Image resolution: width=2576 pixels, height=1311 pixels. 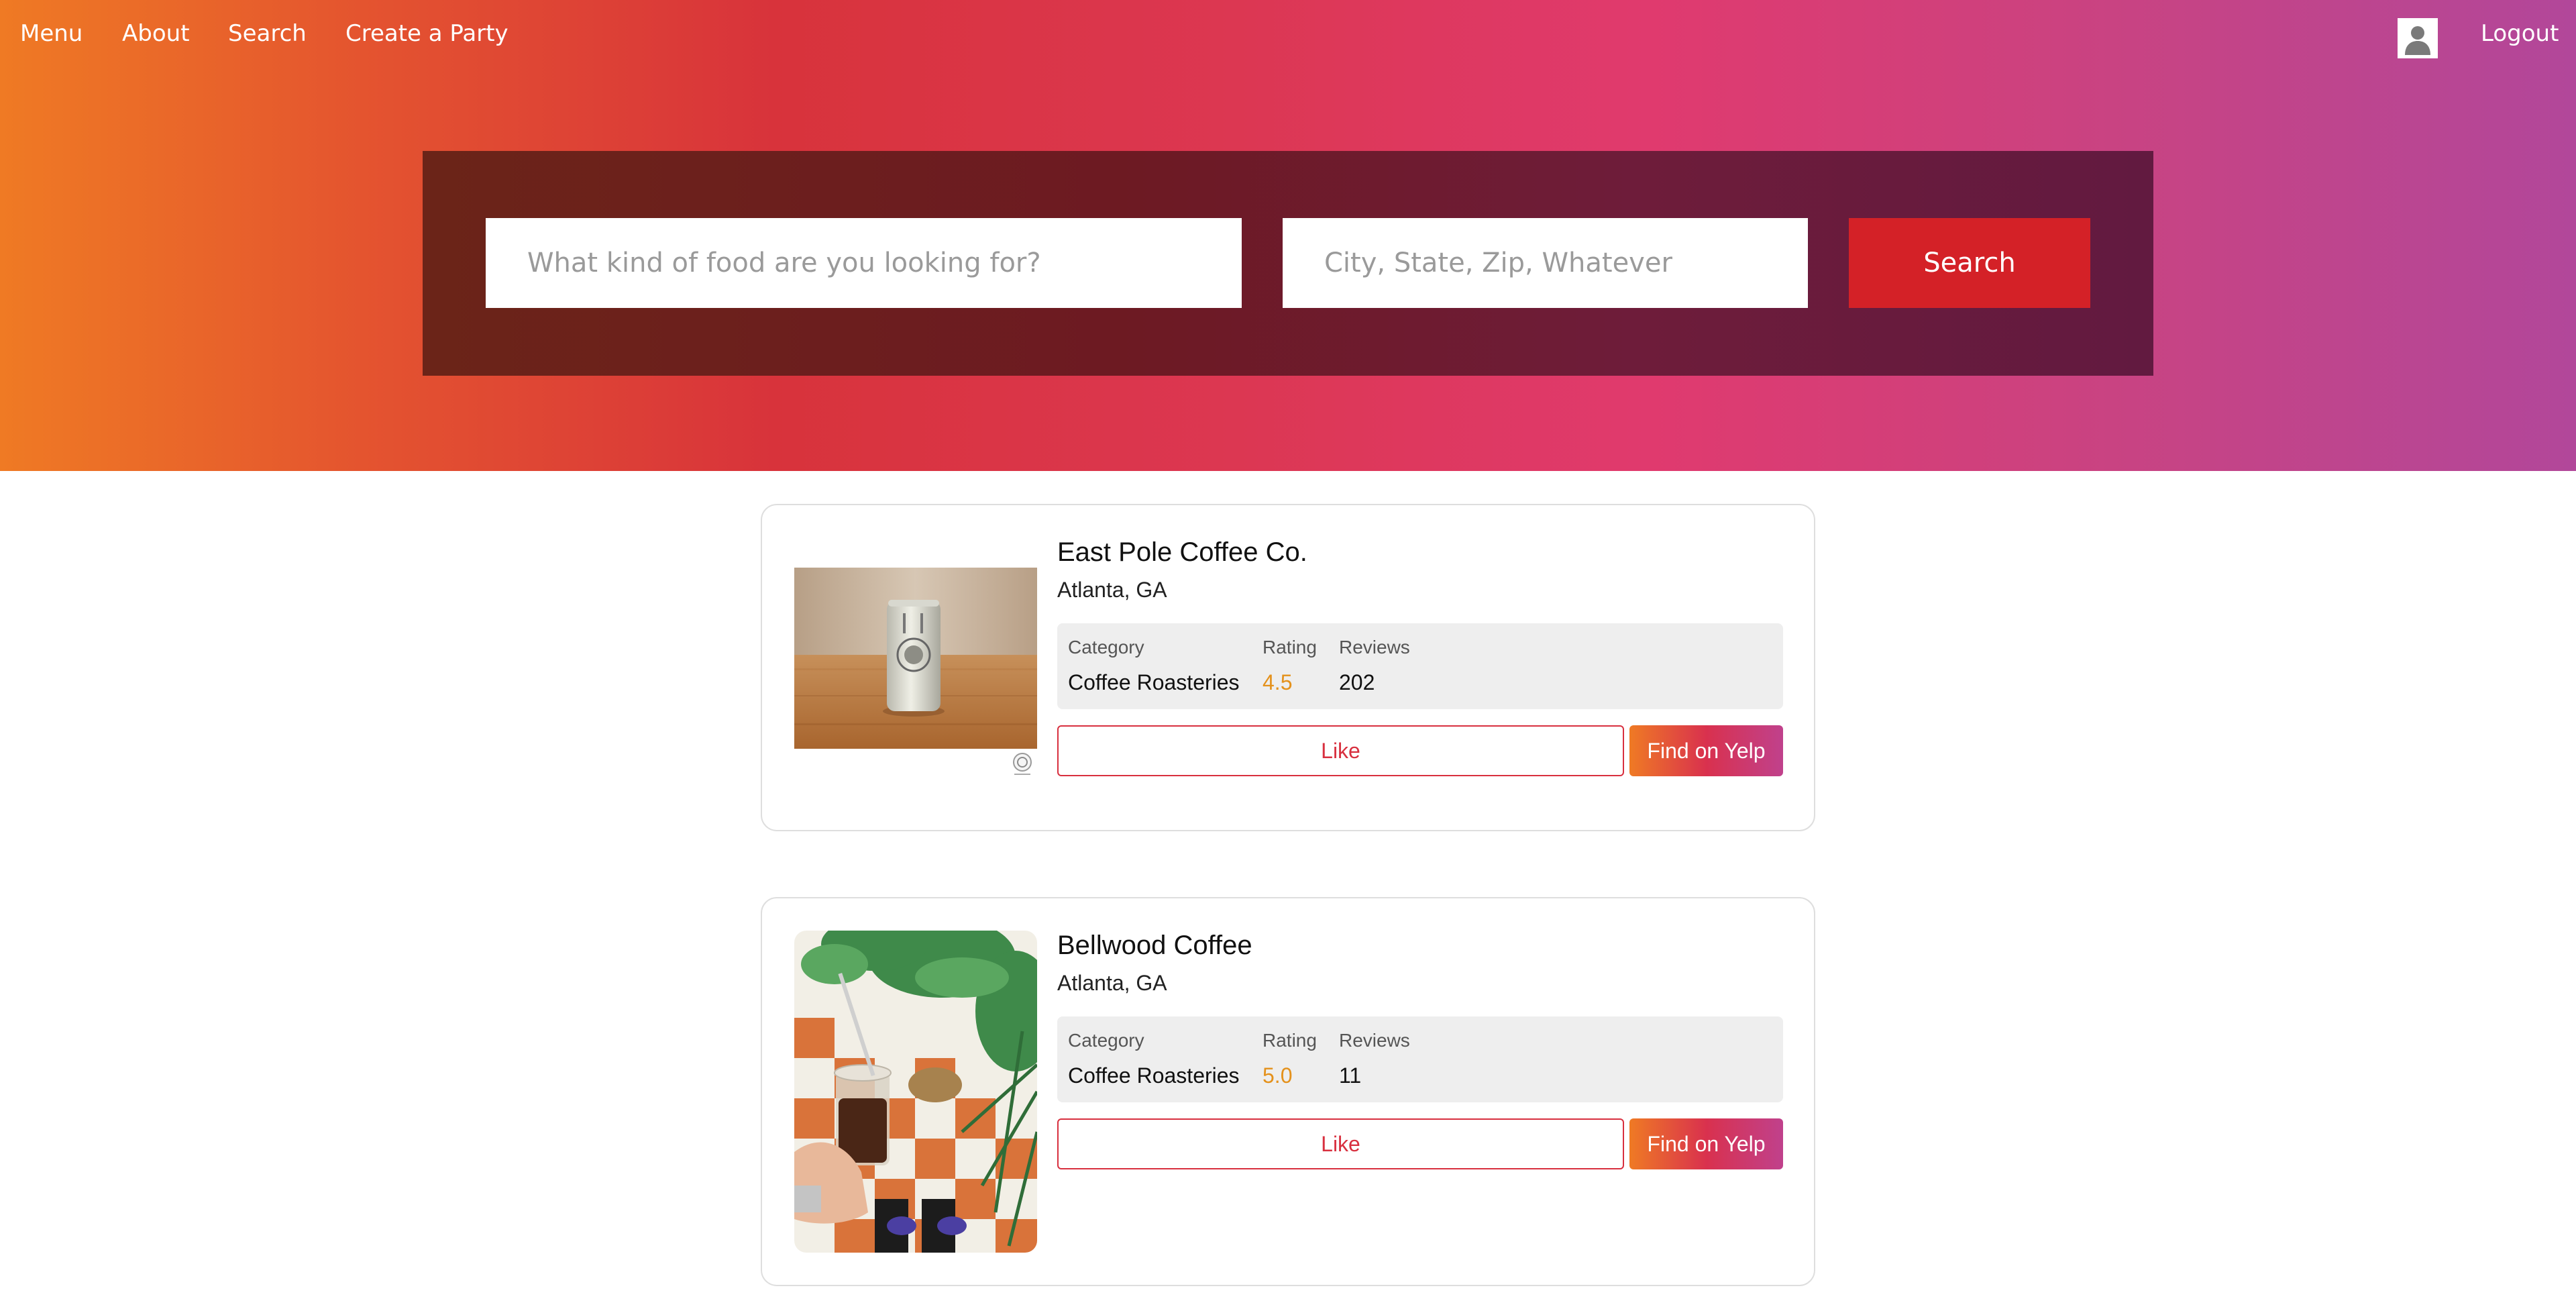 What do you see at coordinates (1357, 682) in the screenshot?
I see `reviews-value: 202` at bounding box center [1357, 682].